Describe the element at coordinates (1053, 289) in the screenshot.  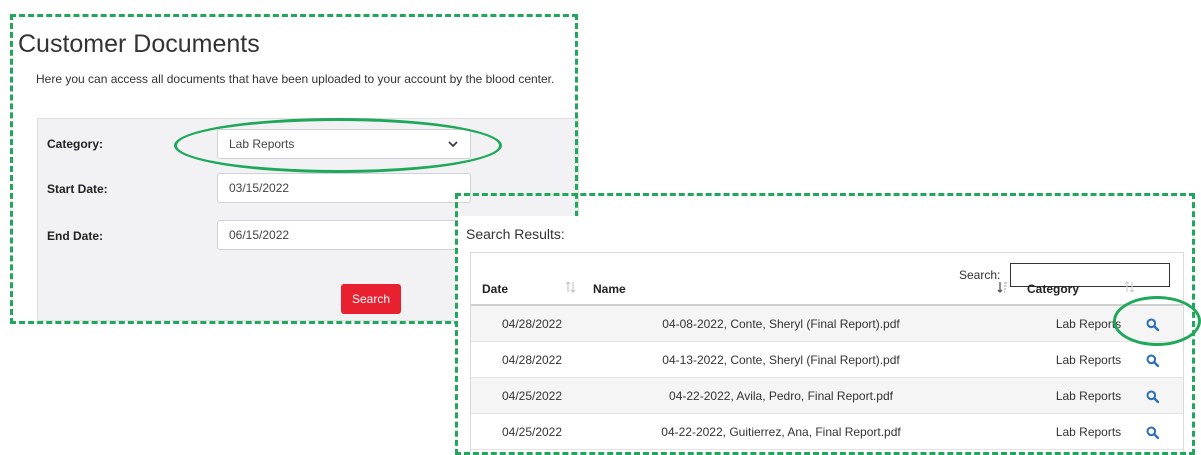
I see `column-header-category: Category` at that location.